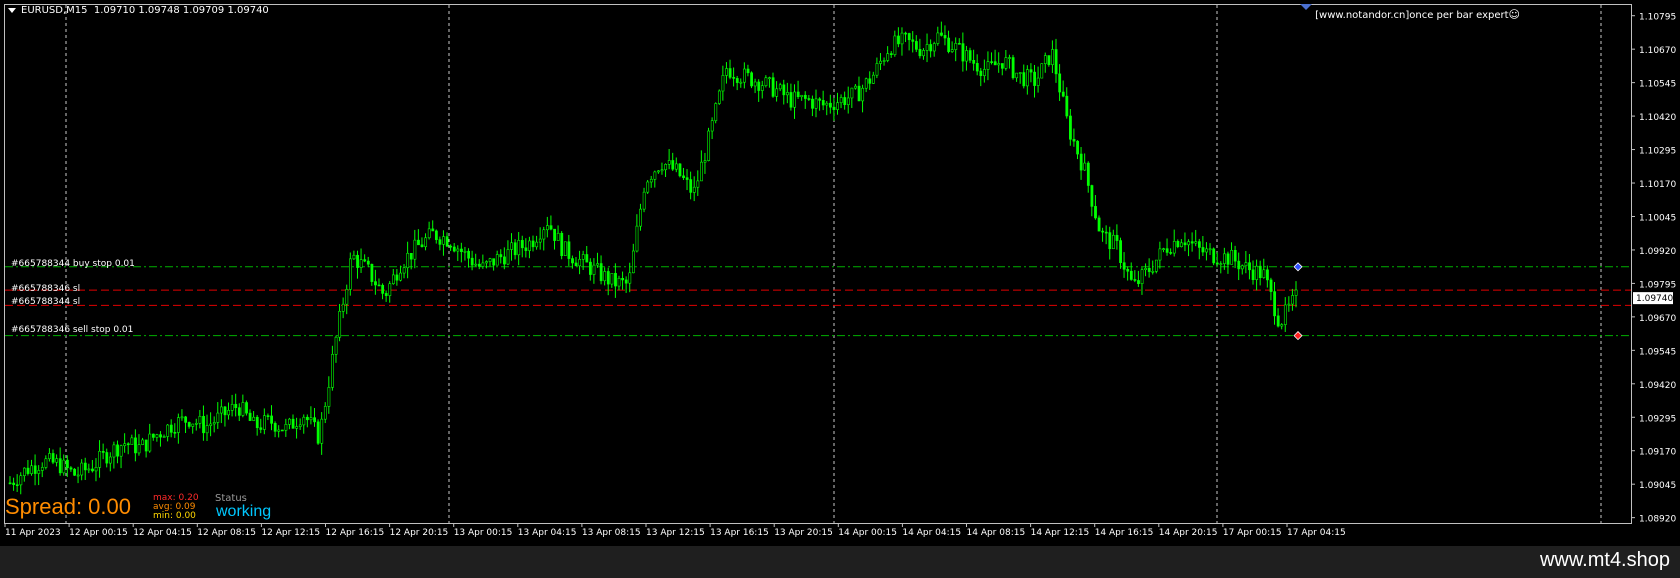  What do you see at coordinates (162, 533) in the screenshot?
I see `time-tick-label: 12 Apr 04:15` at bounding box center [162, 533].